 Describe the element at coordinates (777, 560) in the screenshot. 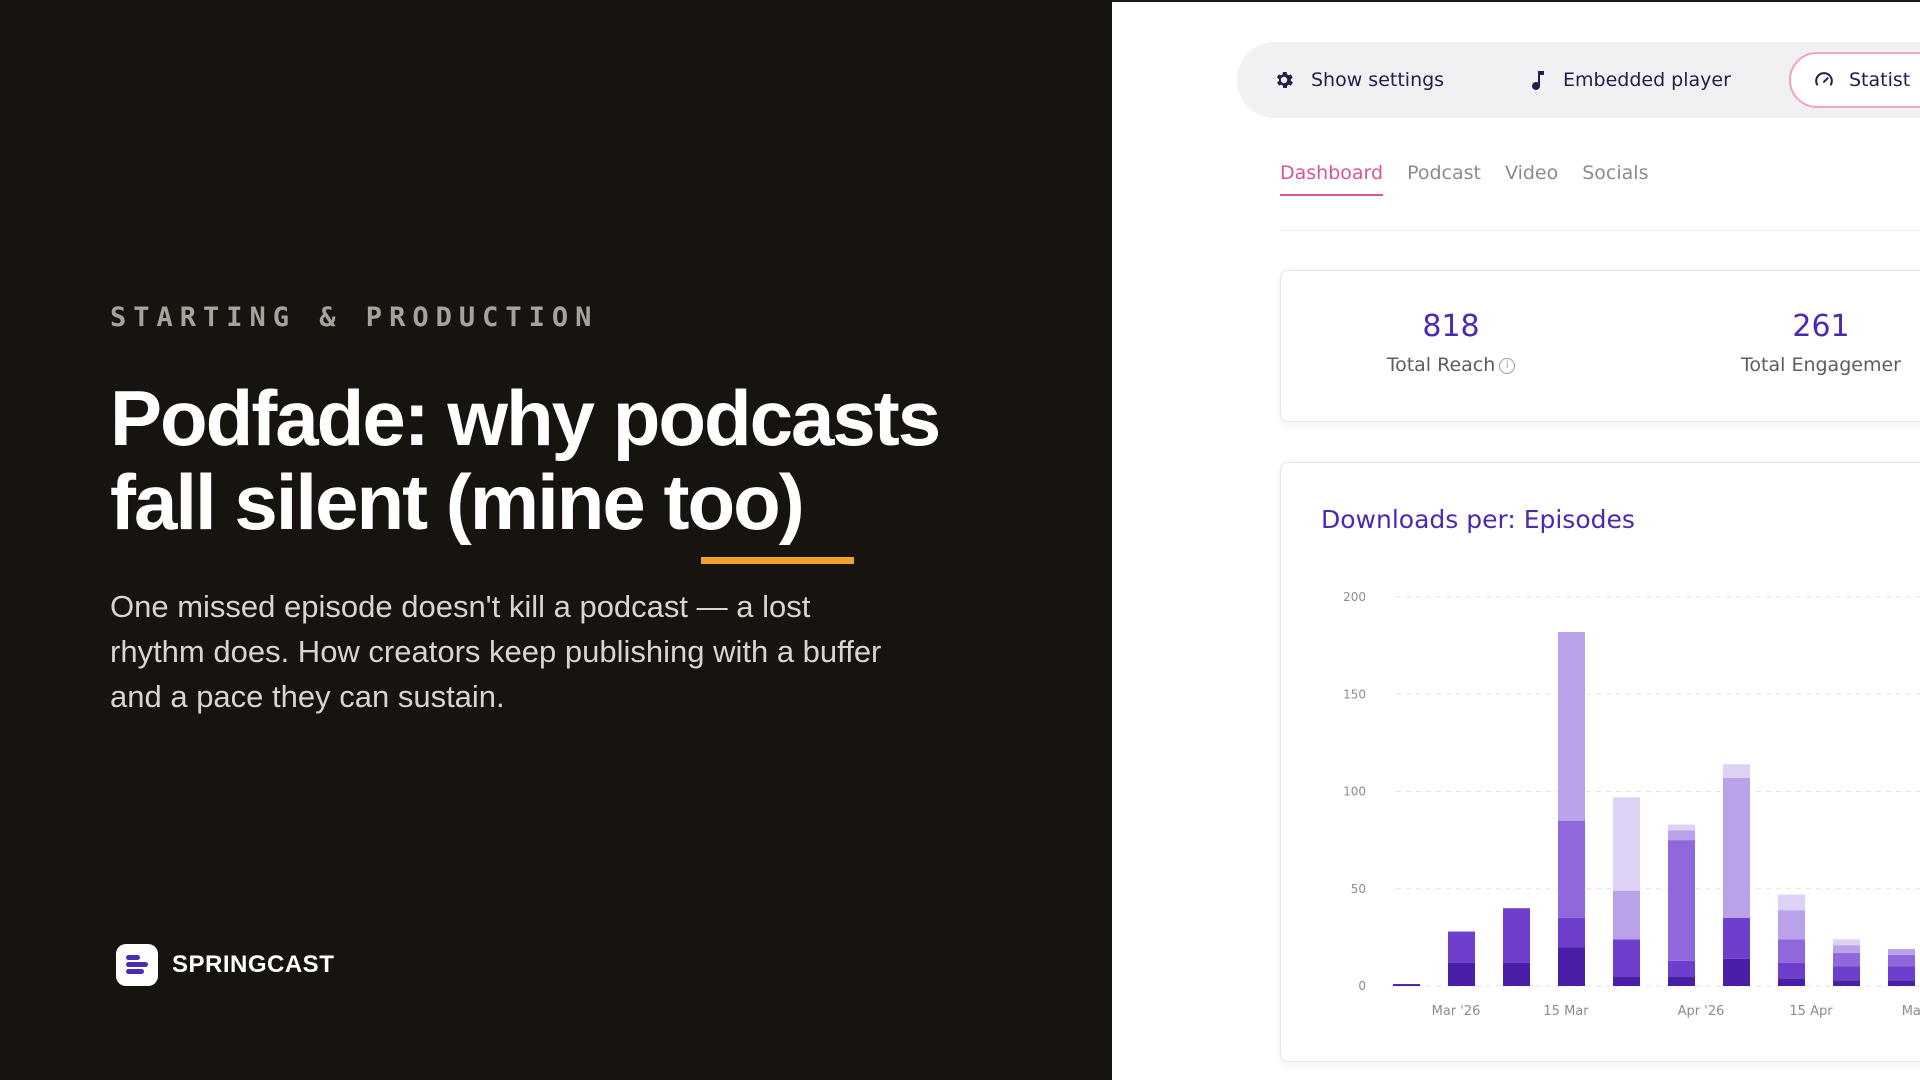

I see `title-underline` at that location.